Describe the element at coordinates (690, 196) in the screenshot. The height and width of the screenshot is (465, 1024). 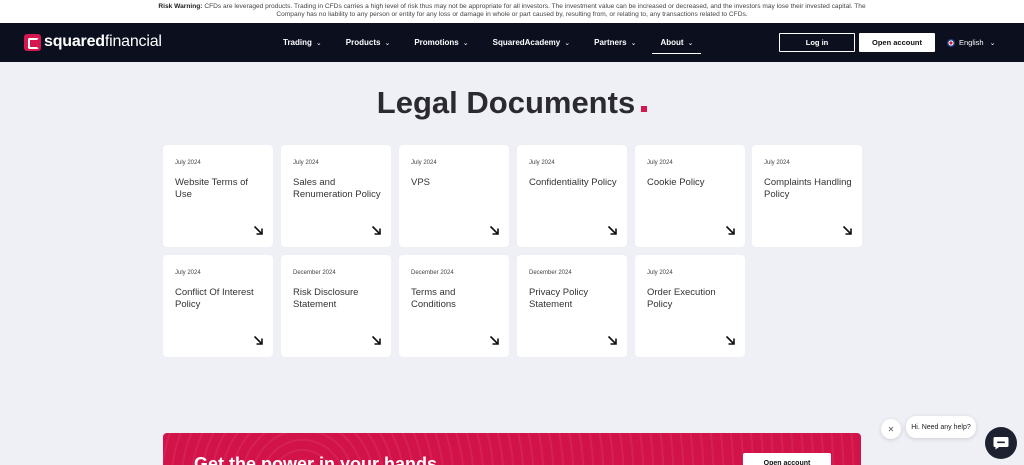
I see `document-card: July 2024 Cookie Policy` at that location.